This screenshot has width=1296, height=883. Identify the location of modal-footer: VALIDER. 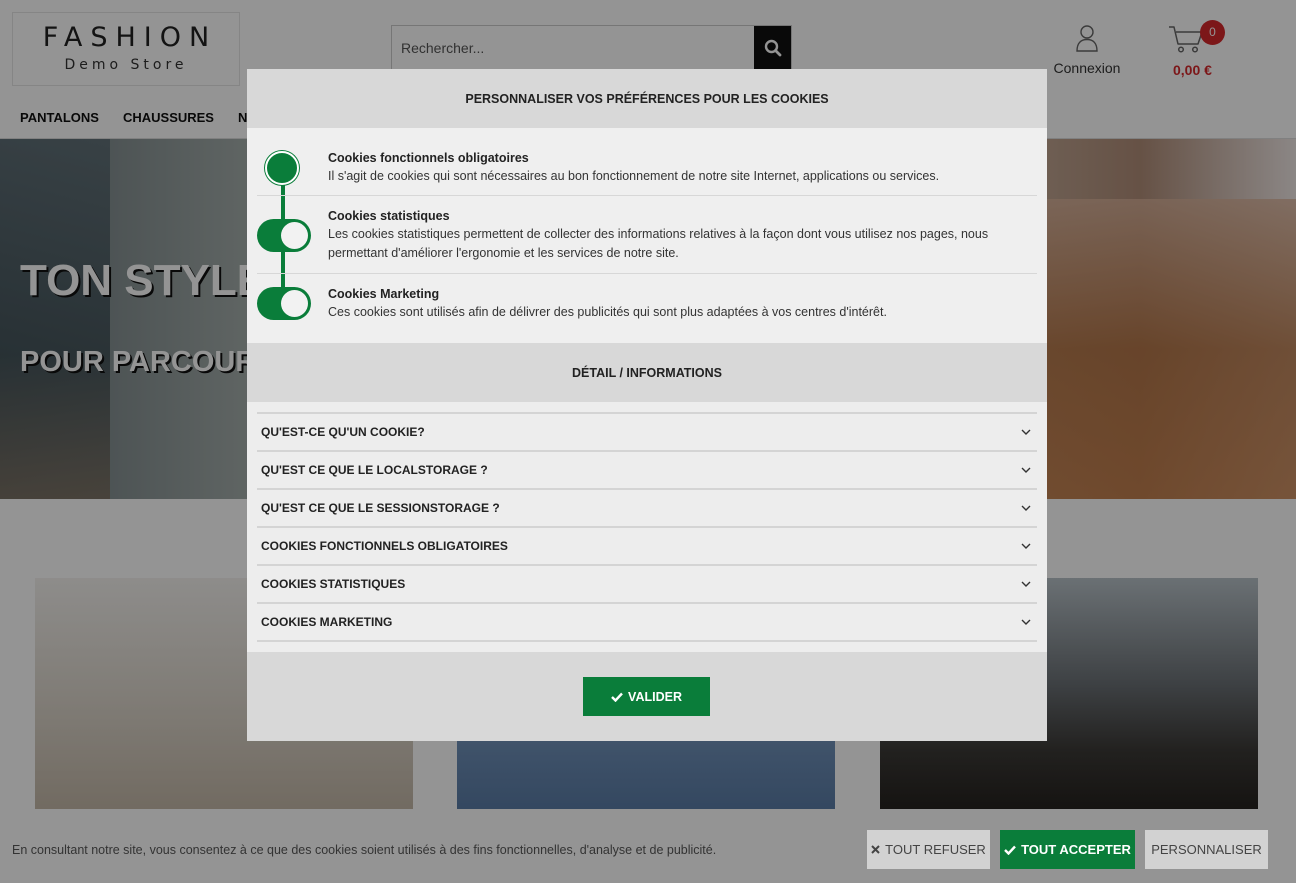
(647, 696).